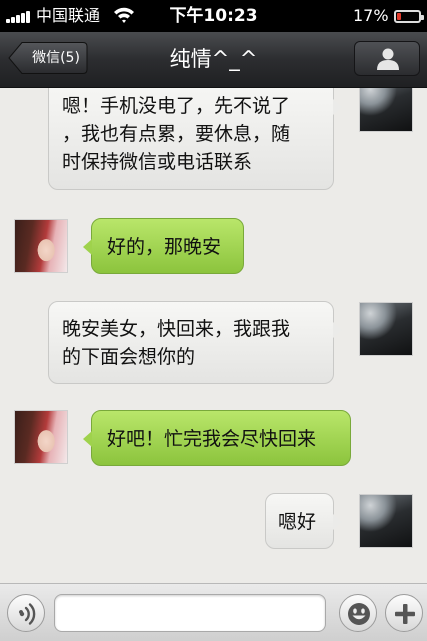 This screenshot has height=641, width=427. I want to click on message-bubble: 嗯好, so click(303, 521).